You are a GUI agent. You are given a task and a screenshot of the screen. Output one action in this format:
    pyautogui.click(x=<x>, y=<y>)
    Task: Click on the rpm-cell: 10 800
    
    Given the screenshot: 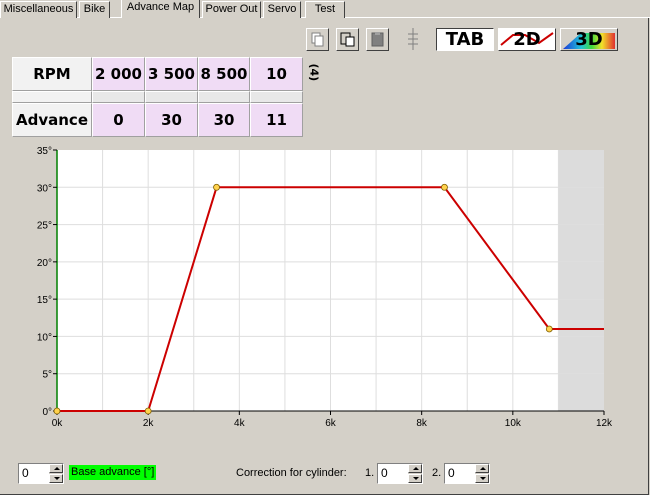 What is the action you would take?
    pyautogui.click(x=276, y=86)
    